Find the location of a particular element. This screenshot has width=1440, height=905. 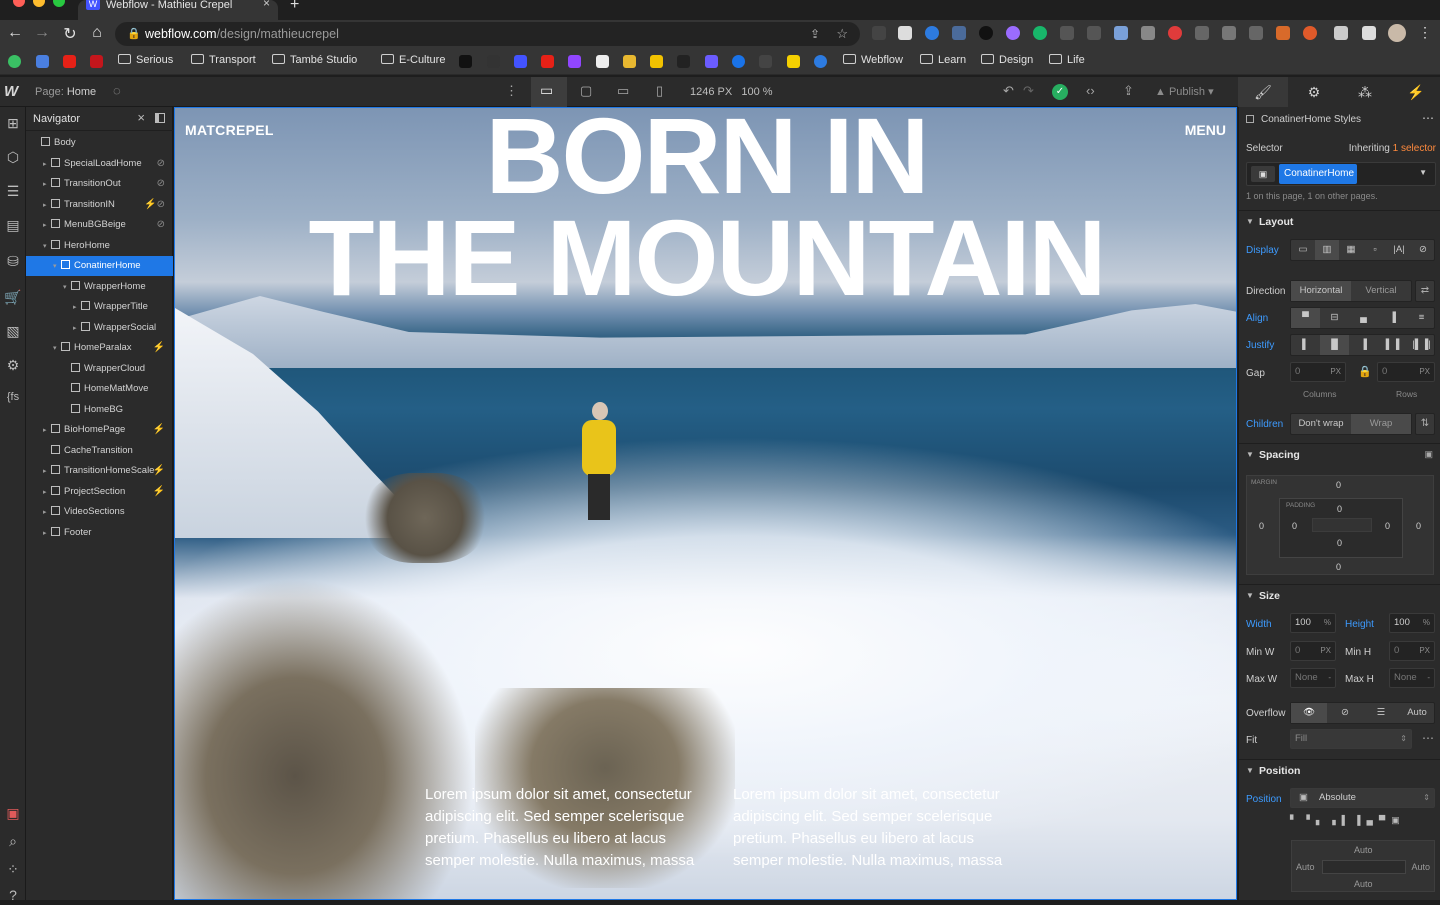

address-bar: 🔒 webflow.com/design/mathieucrepel ⇪ ☆ is located at coordinates (487, 34).